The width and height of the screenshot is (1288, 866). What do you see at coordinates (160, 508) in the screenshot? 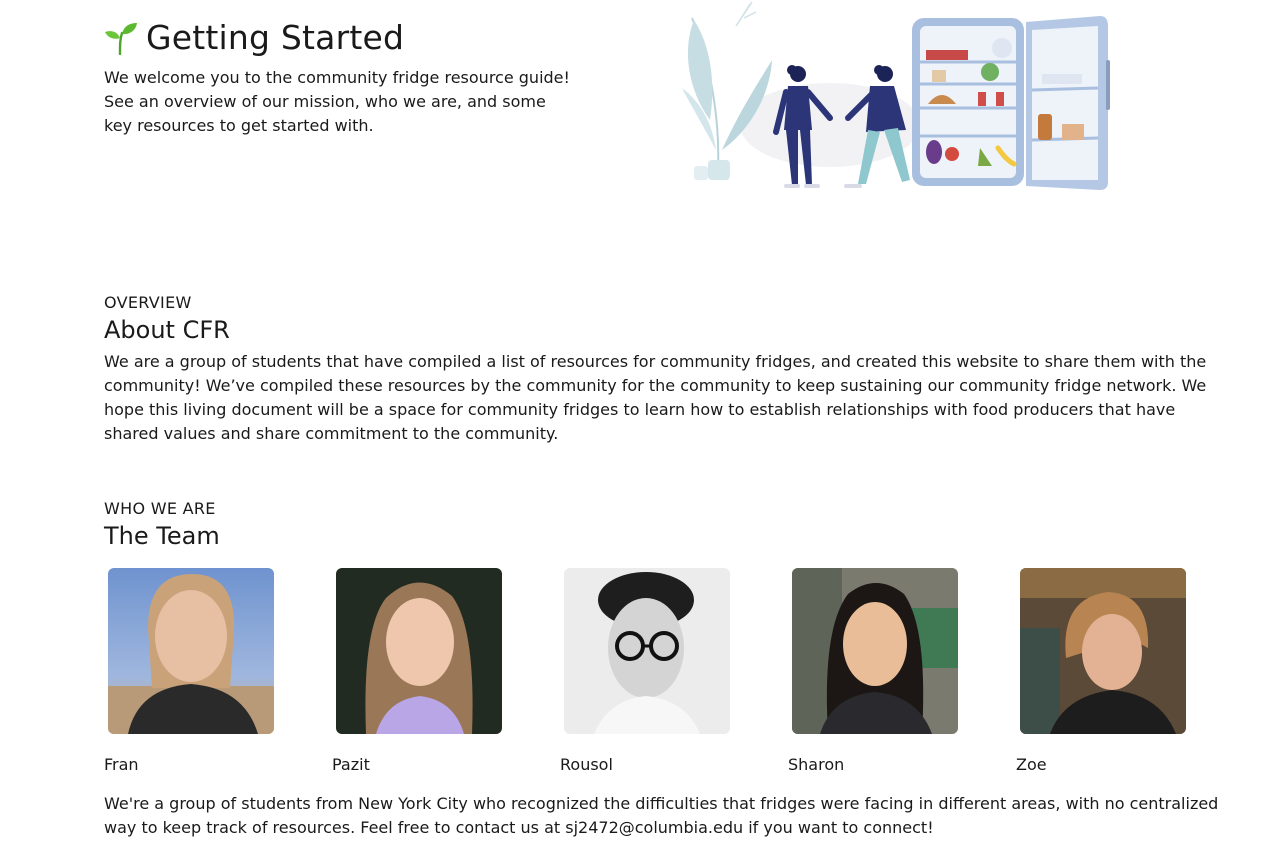
I see `team-eyebrow: WHO WE ARE` at bounding box center [160, 508].